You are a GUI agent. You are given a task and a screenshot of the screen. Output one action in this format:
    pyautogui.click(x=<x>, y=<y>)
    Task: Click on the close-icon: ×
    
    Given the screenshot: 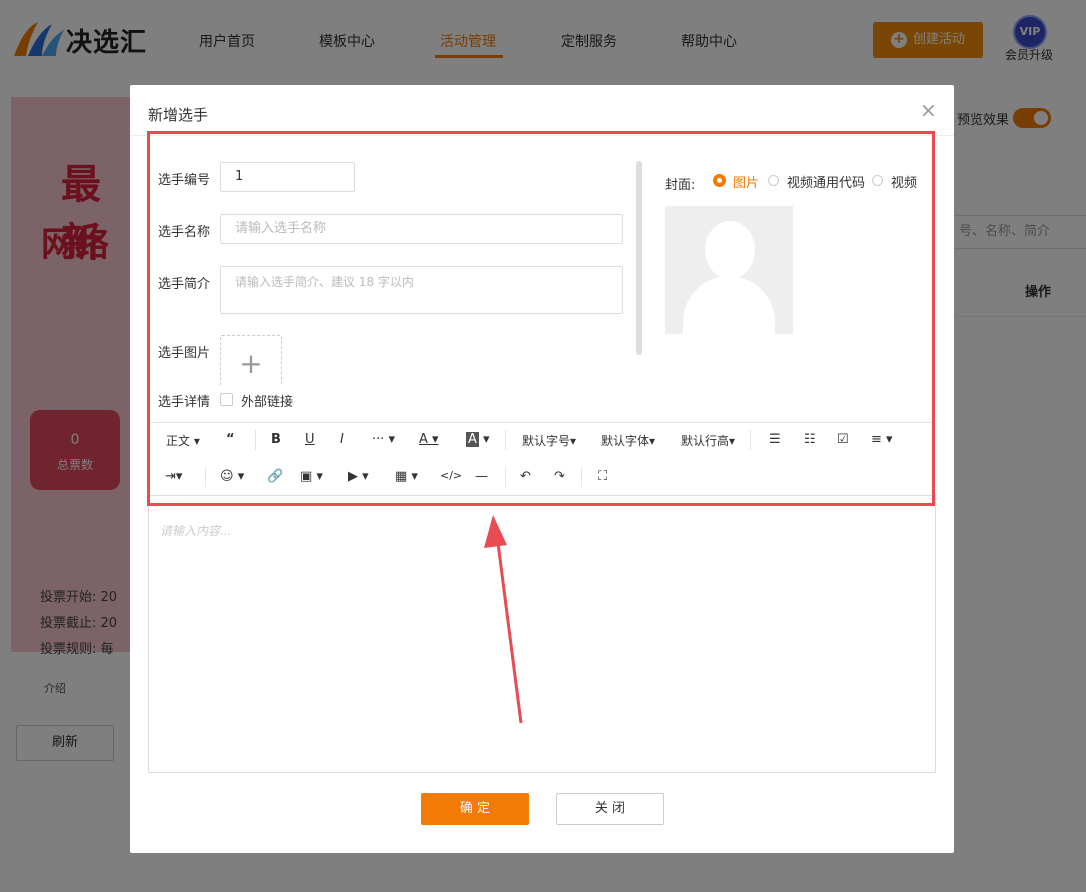 What is the action you would take?
    pyautogui.click(x=928, y=110)
    